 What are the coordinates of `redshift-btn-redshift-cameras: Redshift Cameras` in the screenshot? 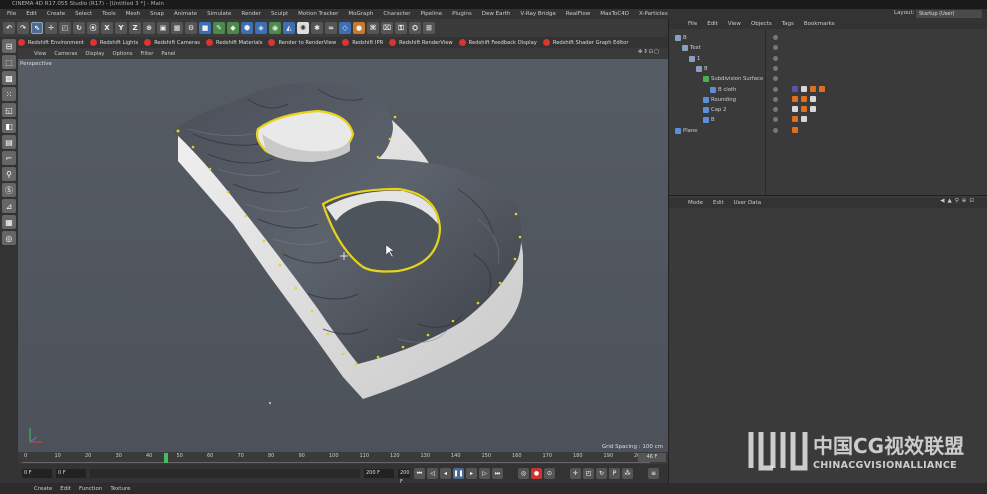 It's located at (172, 42).